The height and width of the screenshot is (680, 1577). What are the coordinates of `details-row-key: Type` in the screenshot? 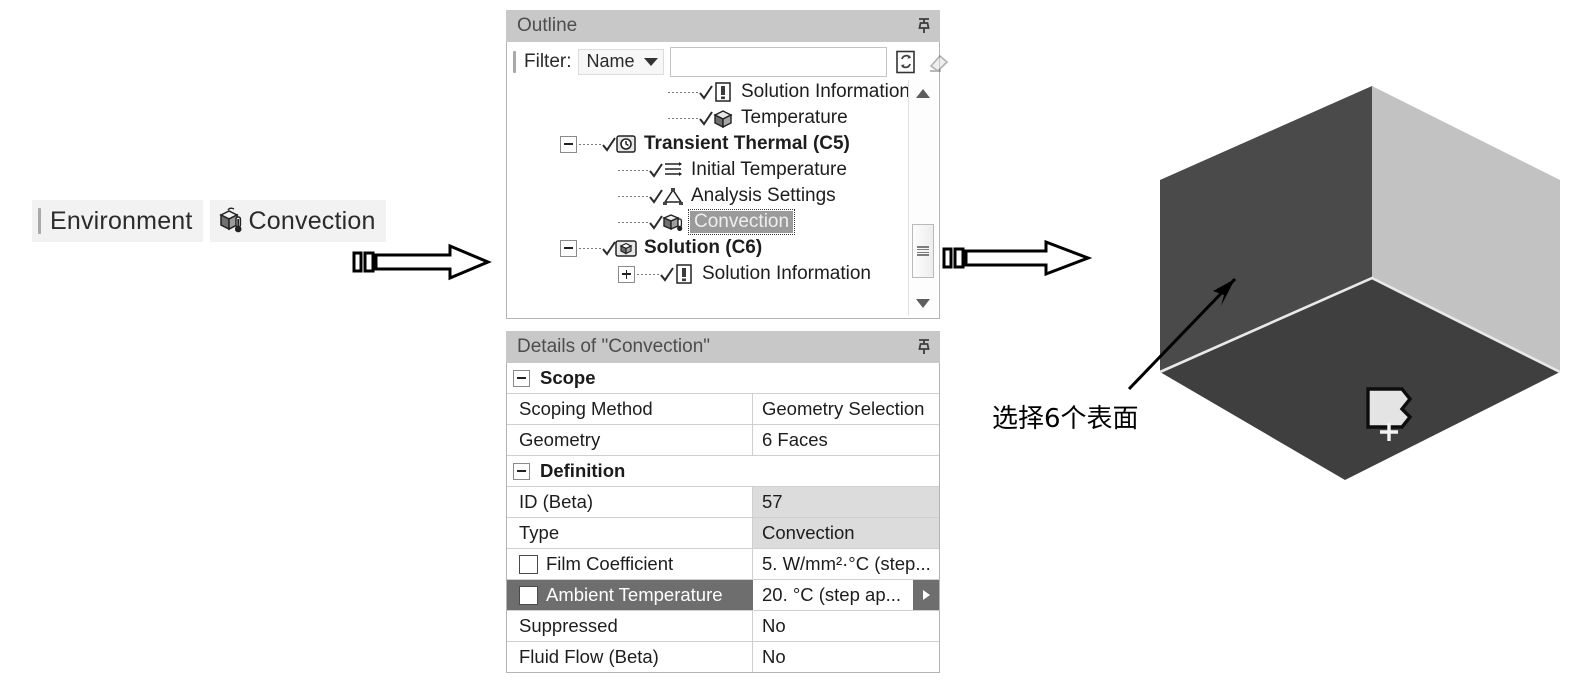 It's located at (630, 533).